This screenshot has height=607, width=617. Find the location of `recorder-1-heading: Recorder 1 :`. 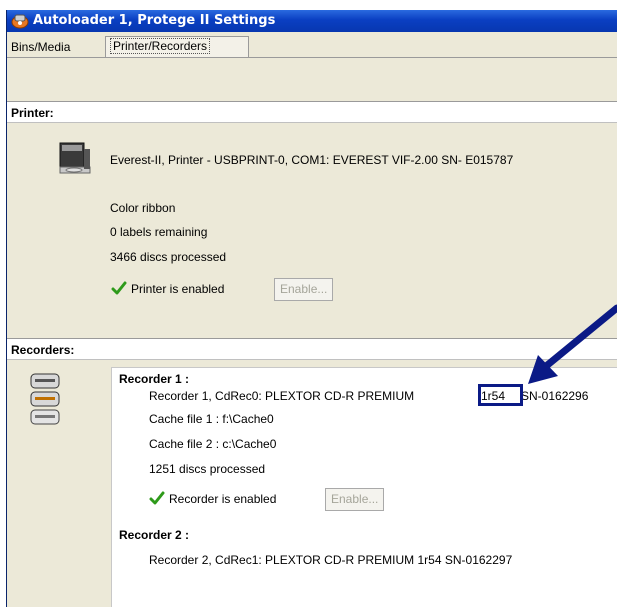

recorder-1-heading: Recorder 1 : is located at coordinates (154, 379).